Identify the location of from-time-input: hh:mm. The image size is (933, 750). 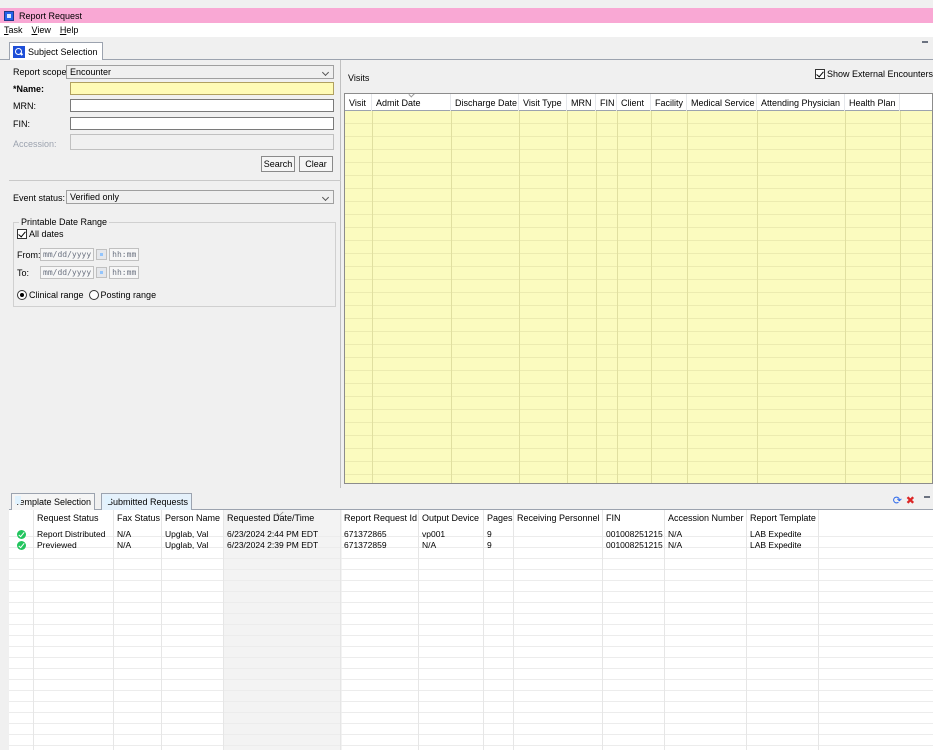
(124, 254).